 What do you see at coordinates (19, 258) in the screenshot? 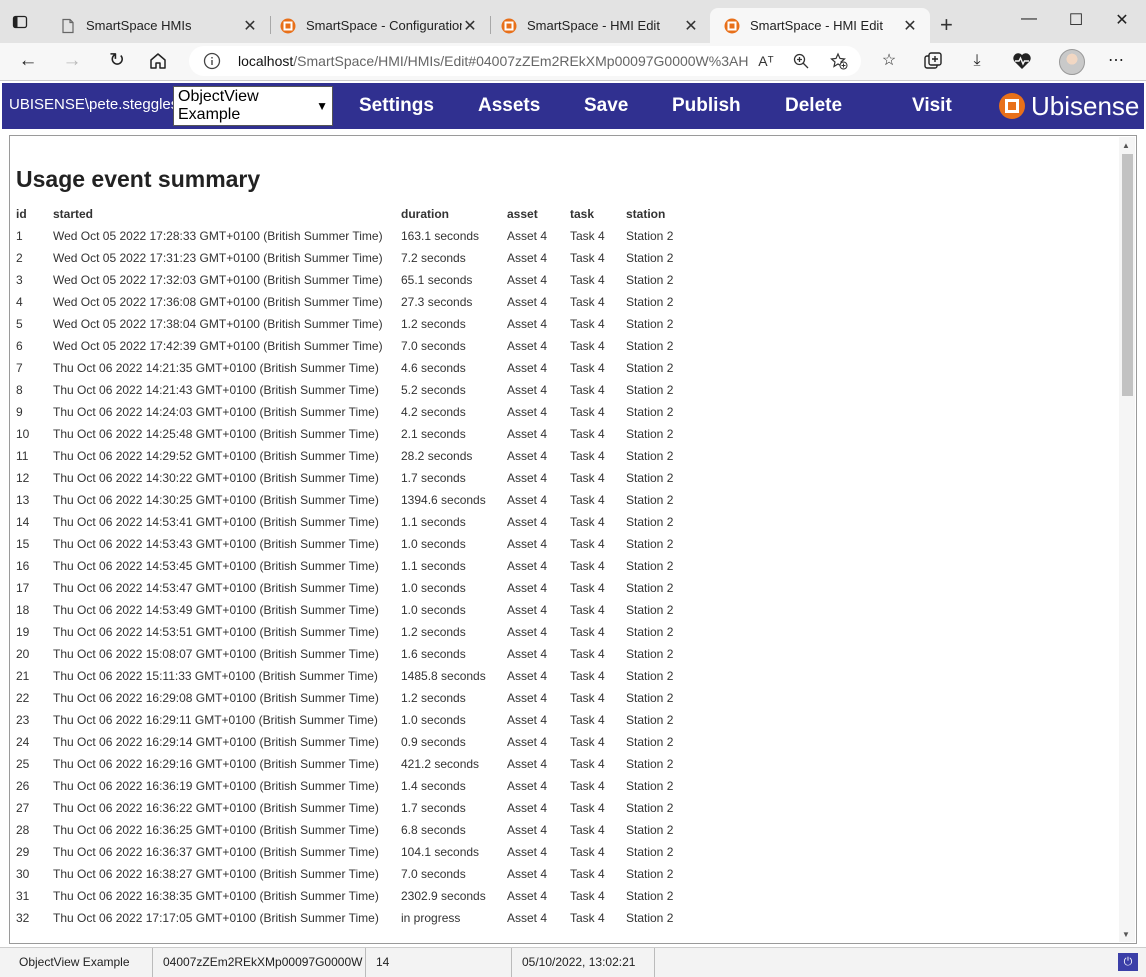
I see `cell-id: 2` at bounding box center [19, 258].